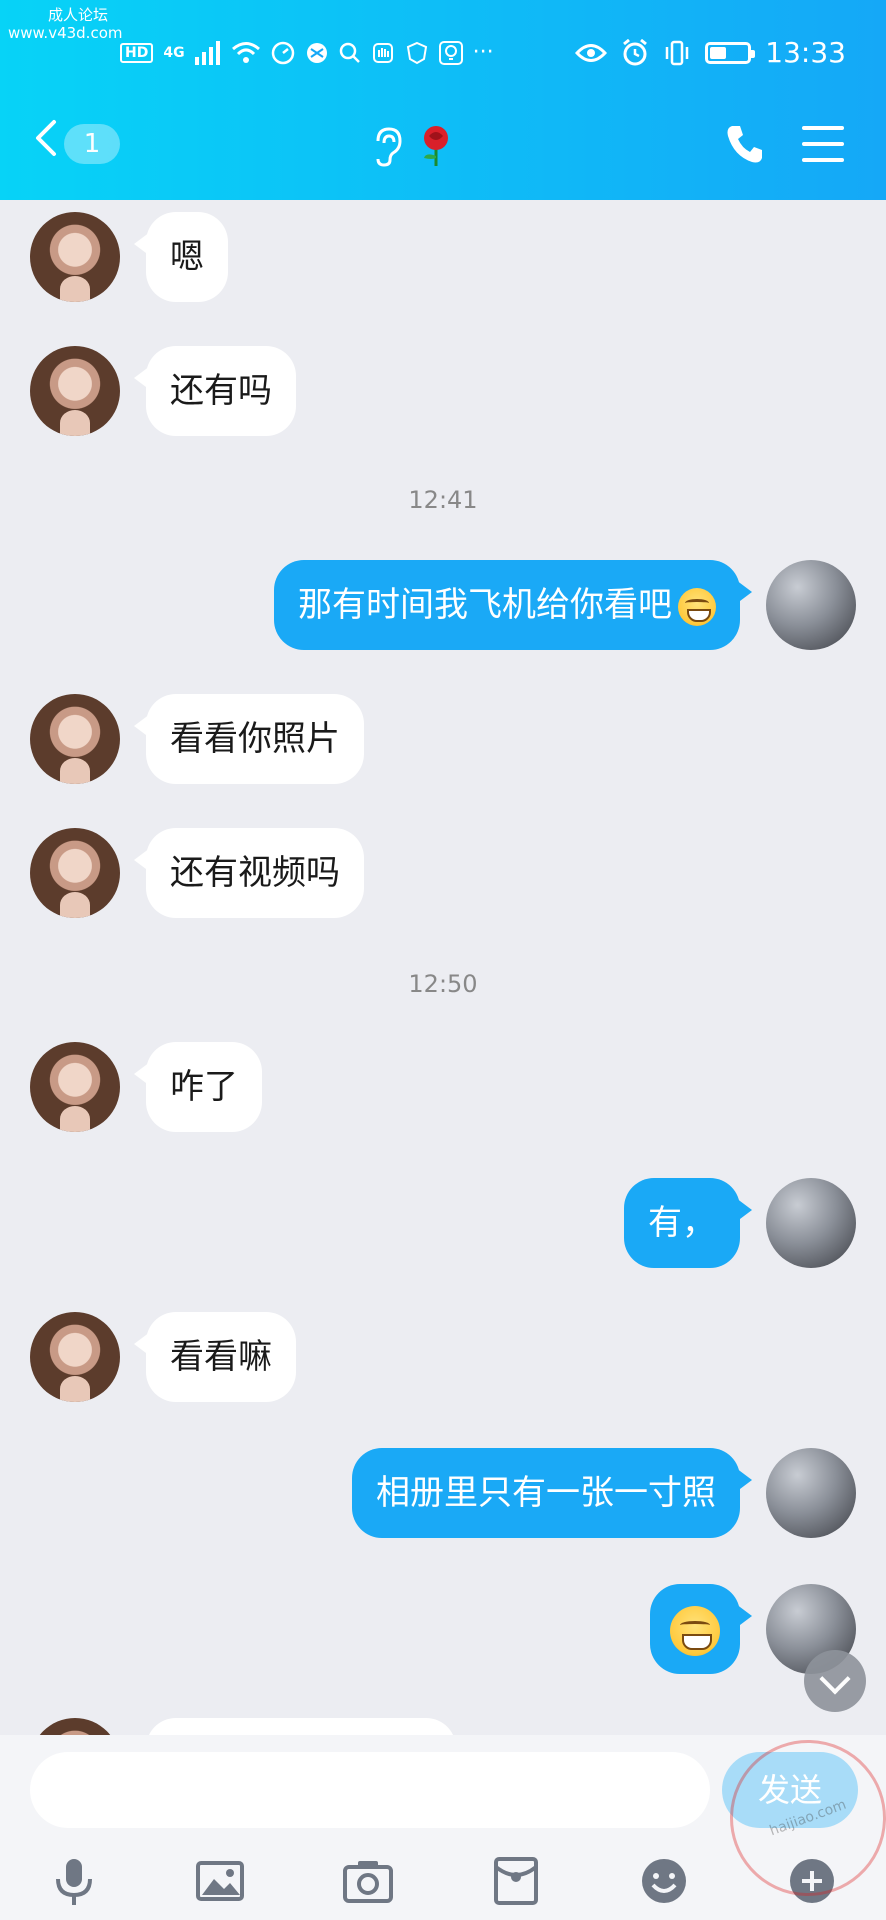 The width and height of the screenshot is (886, 1920). Describe the element at coordinates (249, 739) in the screenshot. I see `message-bubble: 看看你照片` at that location.